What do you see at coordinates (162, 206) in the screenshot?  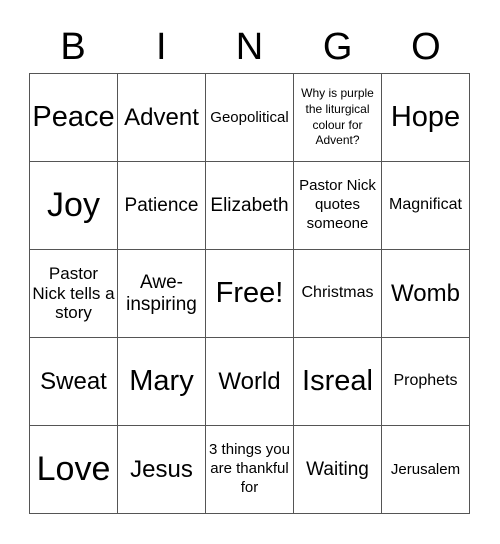 I see `bingo-cell: Patience` at bounding box center [162, 206].